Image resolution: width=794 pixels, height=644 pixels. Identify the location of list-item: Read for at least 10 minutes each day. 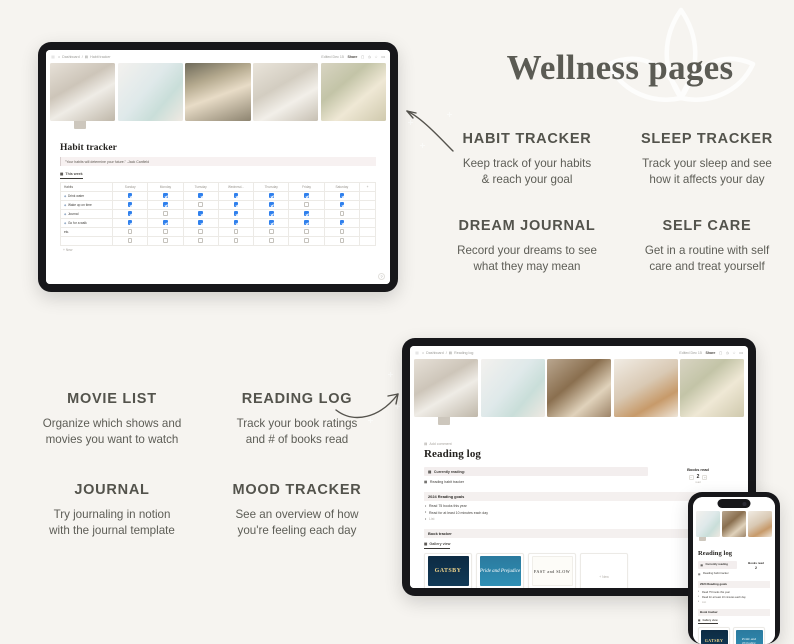
(734, 597).